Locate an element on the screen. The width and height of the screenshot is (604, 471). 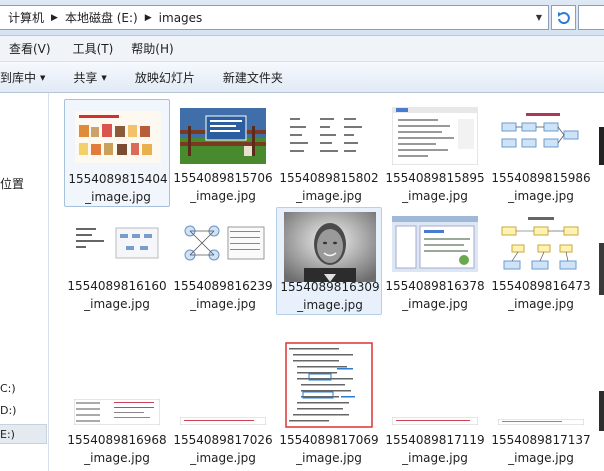
file-name-part: 1554089816473 is located at coordinates (541, 286).